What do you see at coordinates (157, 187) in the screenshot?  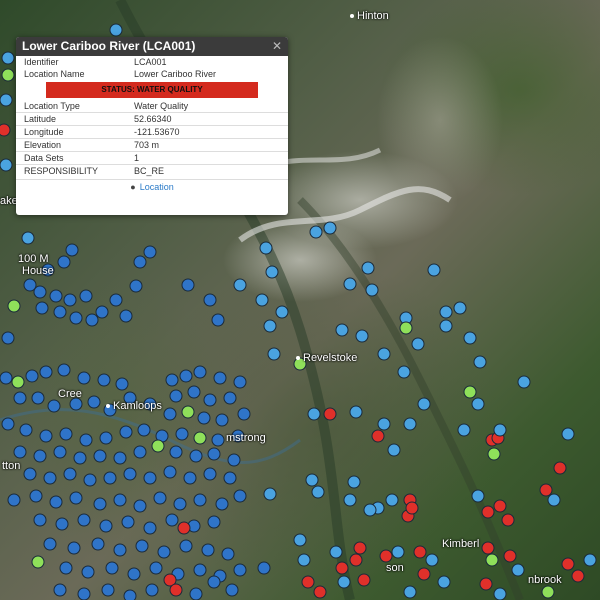 I see `location-link: Location` at bounding box center [157, 187].